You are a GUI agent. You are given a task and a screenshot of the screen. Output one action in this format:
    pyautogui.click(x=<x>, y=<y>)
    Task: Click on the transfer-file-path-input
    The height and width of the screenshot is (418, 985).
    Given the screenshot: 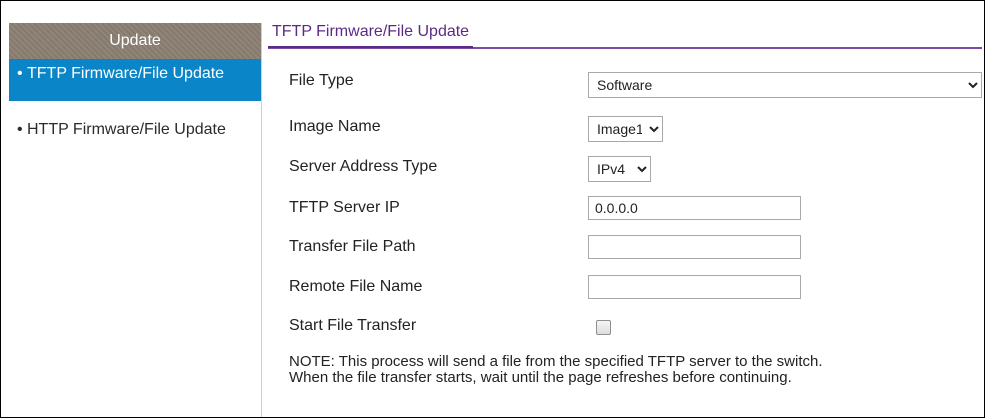 What is the action you would take?
    pyautogui.click(x=694, y=247)
    